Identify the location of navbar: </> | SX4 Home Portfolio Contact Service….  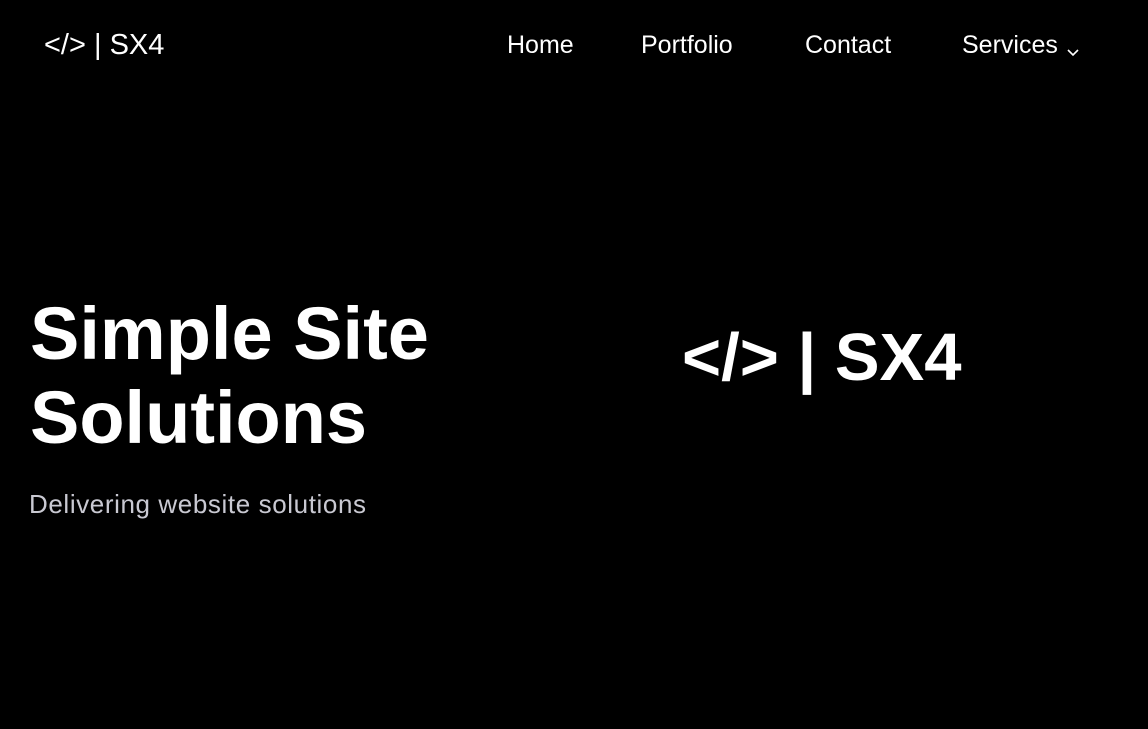
(574, 45).